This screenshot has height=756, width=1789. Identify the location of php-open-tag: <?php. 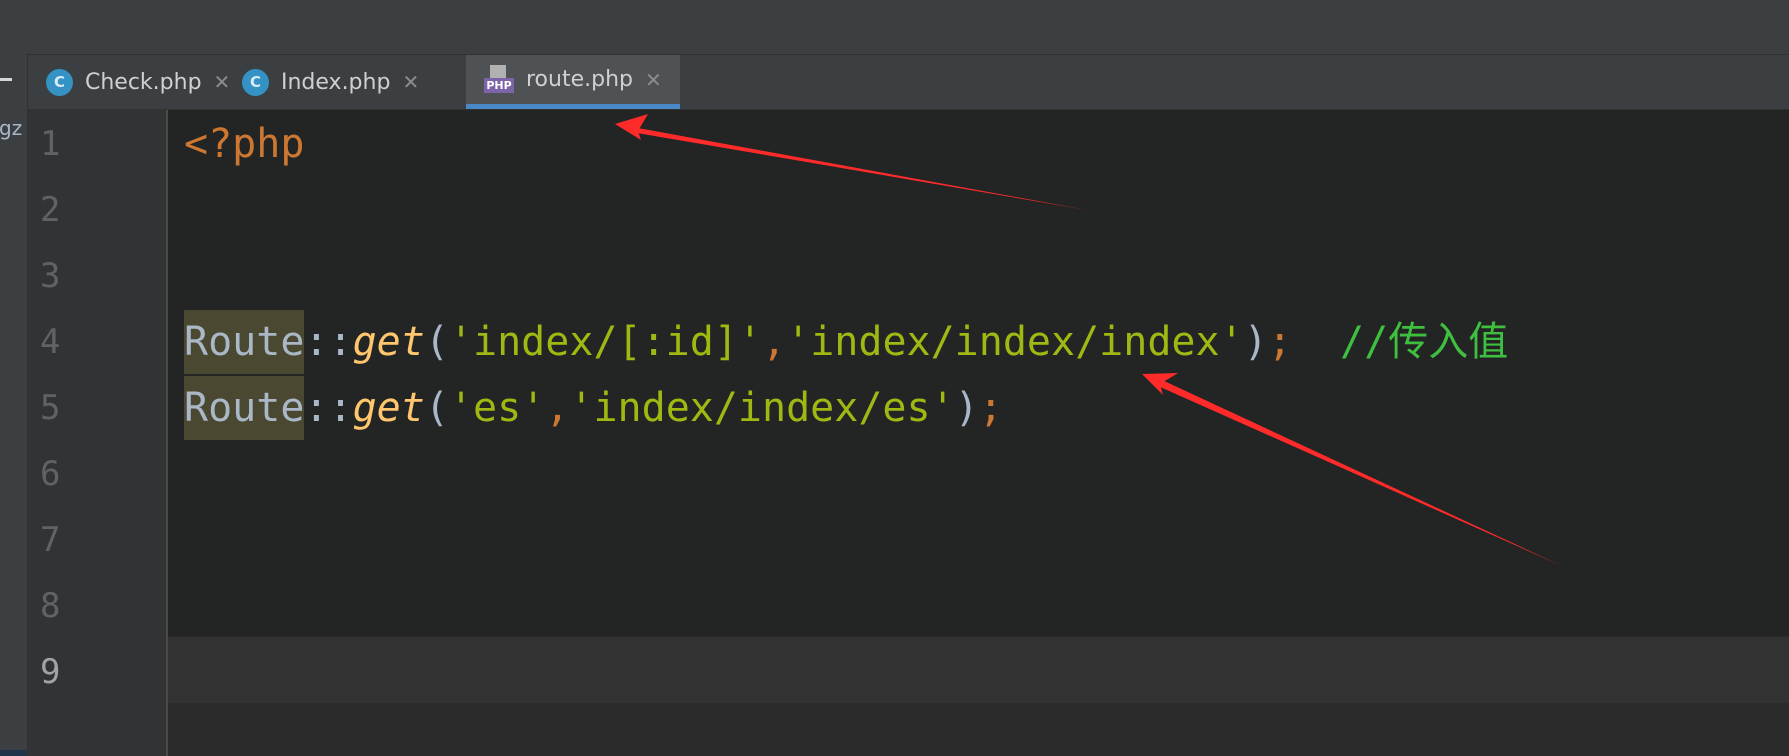
(244, 144).